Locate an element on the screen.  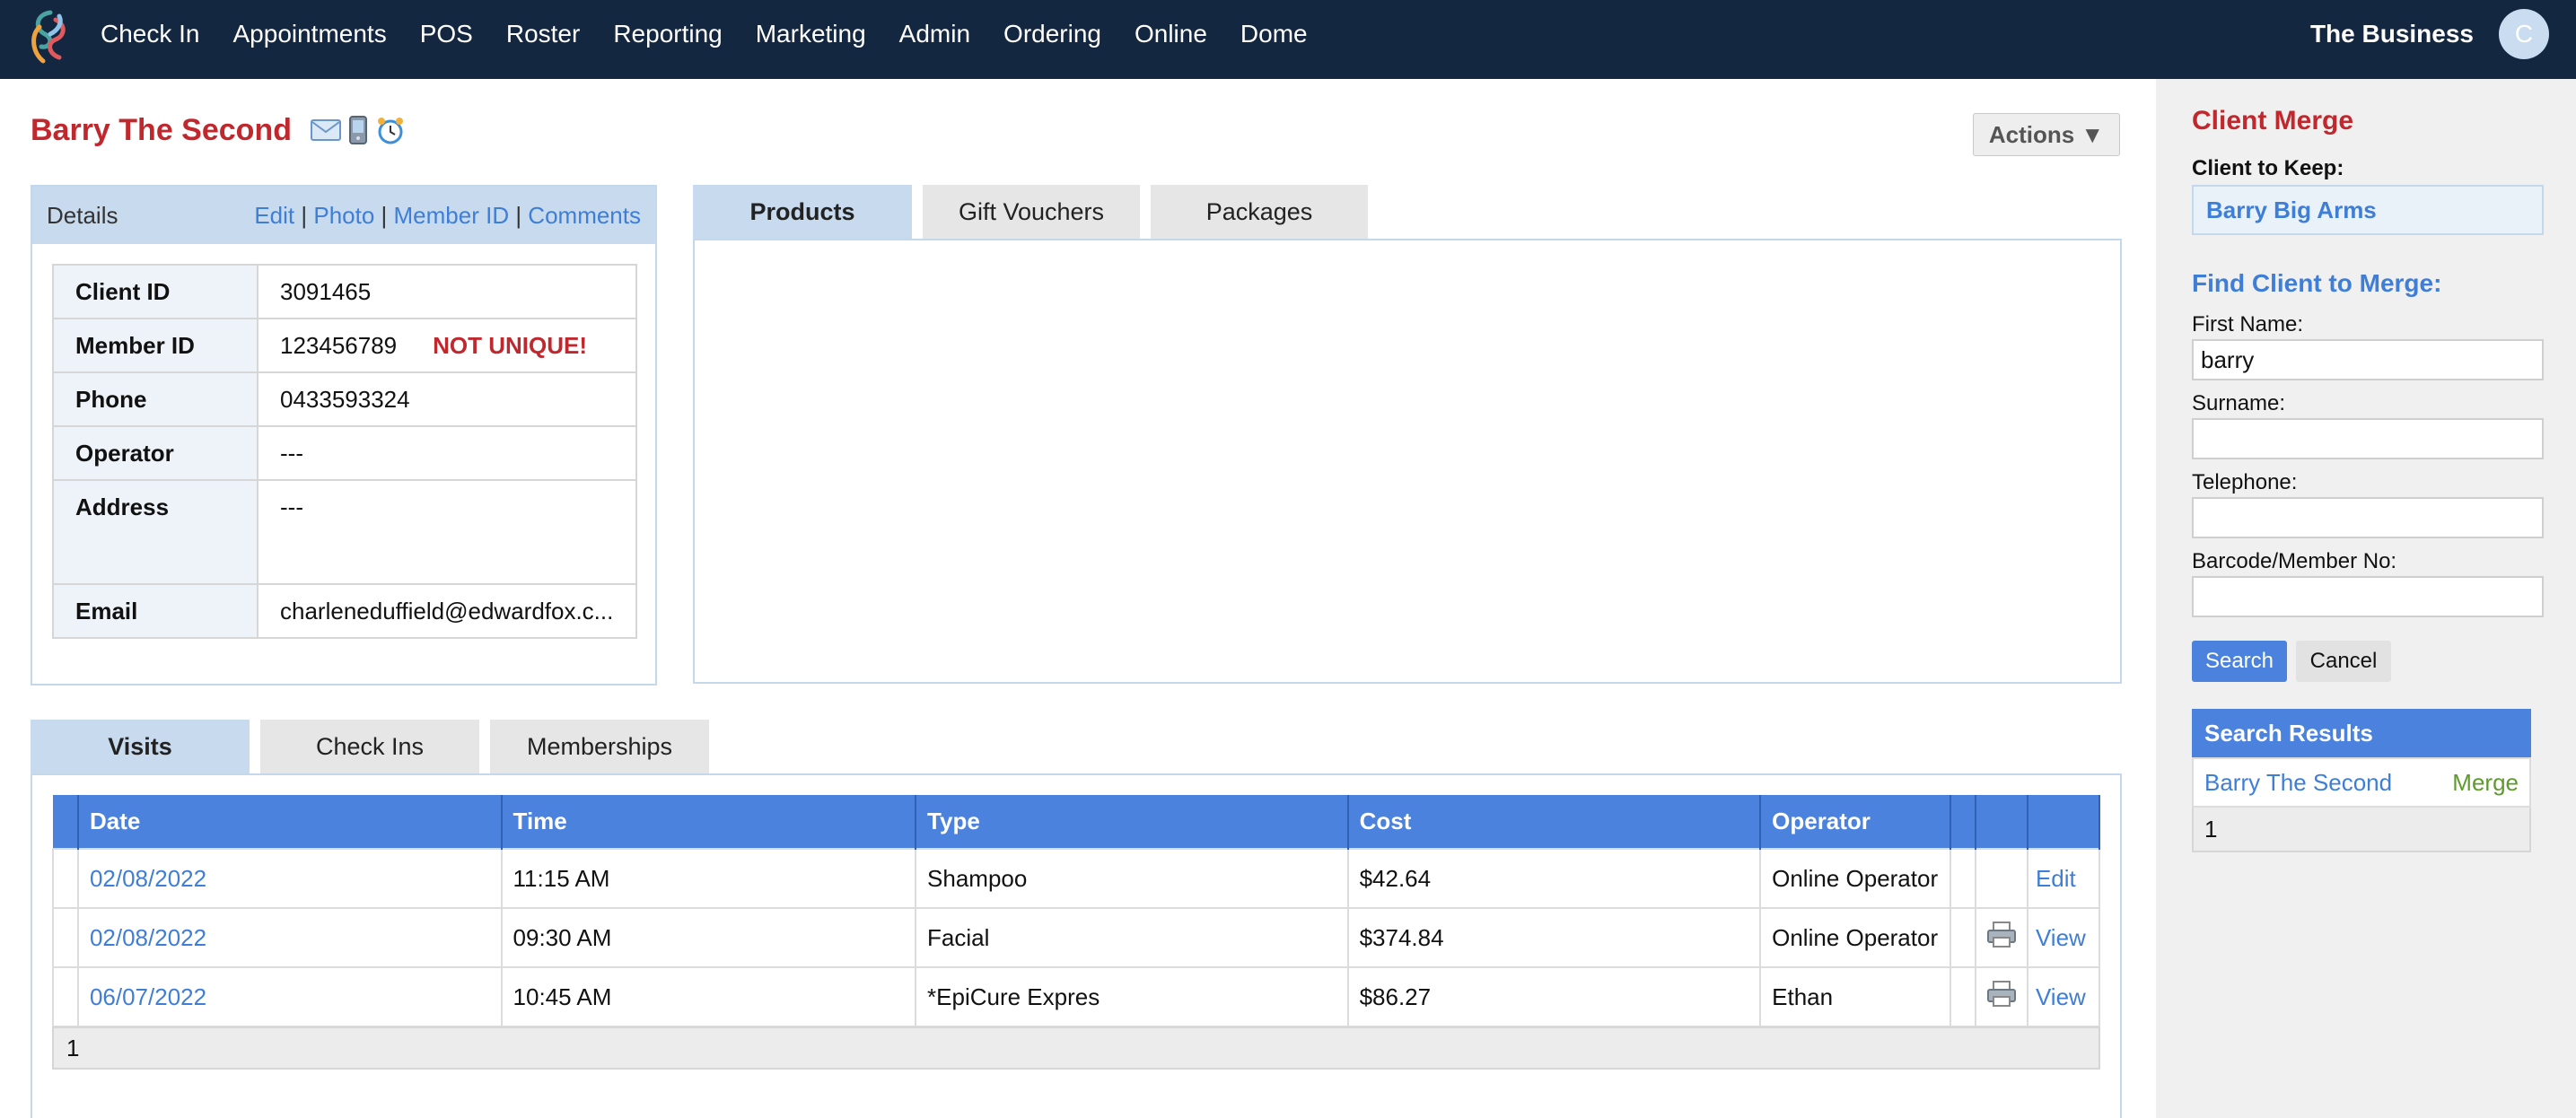
header-time: Time is located at coordinates (709, 822).